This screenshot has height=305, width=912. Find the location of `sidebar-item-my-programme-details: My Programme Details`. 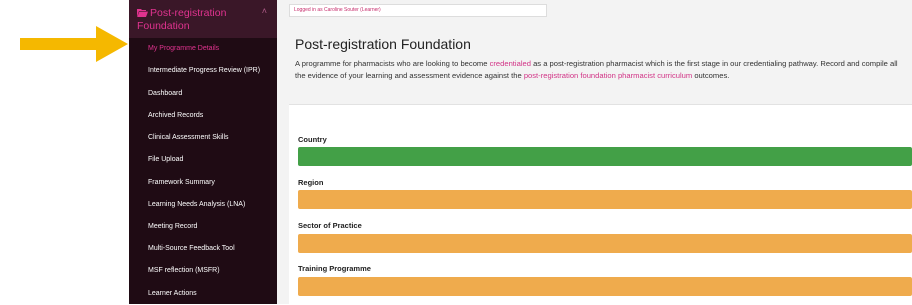

sidebar-item-my-programme-details: My Programme Details is located at coordinates (203, 49).